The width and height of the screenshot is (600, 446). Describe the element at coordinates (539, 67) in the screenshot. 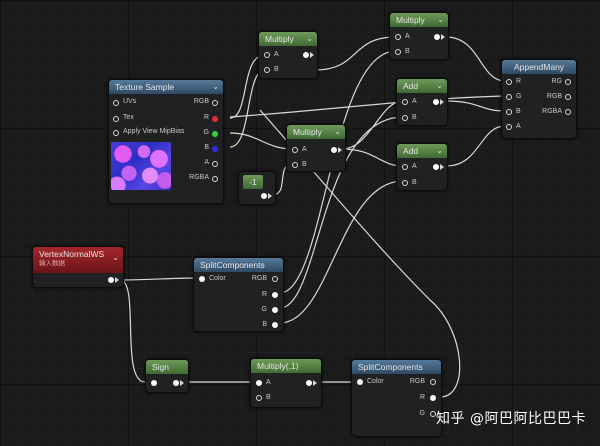

I see `node-header: AppendMany` at that location.